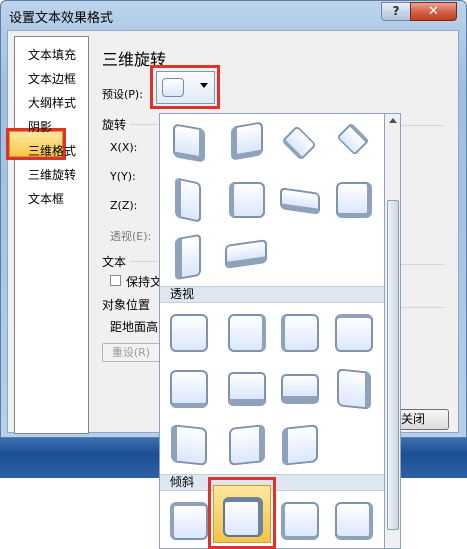  What do you see at coordinates (40, 126) in the screenshot?
I see `nav-item-shadow: 阴影` at bounding box center [40, 126].